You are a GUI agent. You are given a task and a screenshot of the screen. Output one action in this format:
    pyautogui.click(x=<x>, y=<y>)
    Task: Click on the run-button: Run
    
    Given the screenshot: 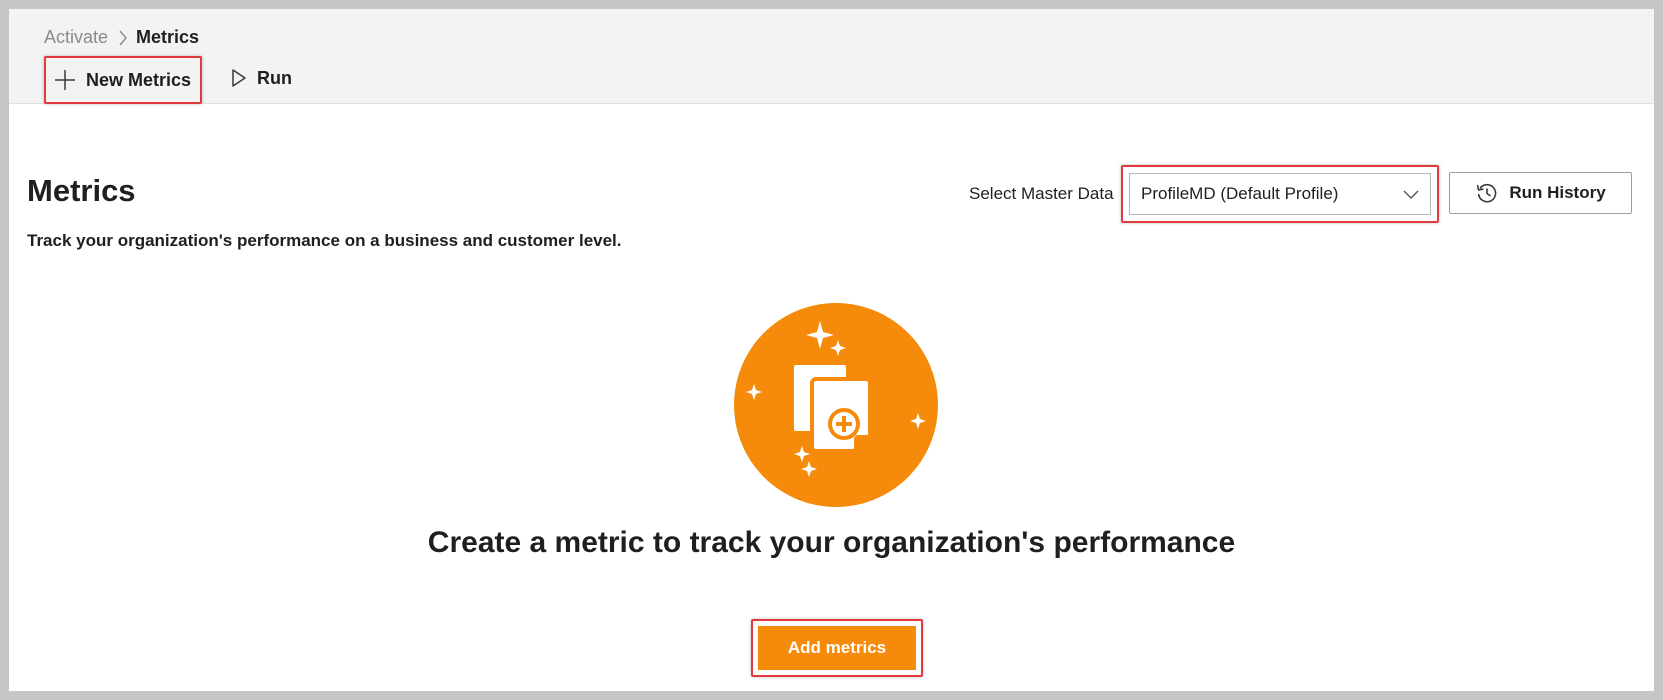 What is the action you would take?
    pyautogui.click(x=261, y=78)
    